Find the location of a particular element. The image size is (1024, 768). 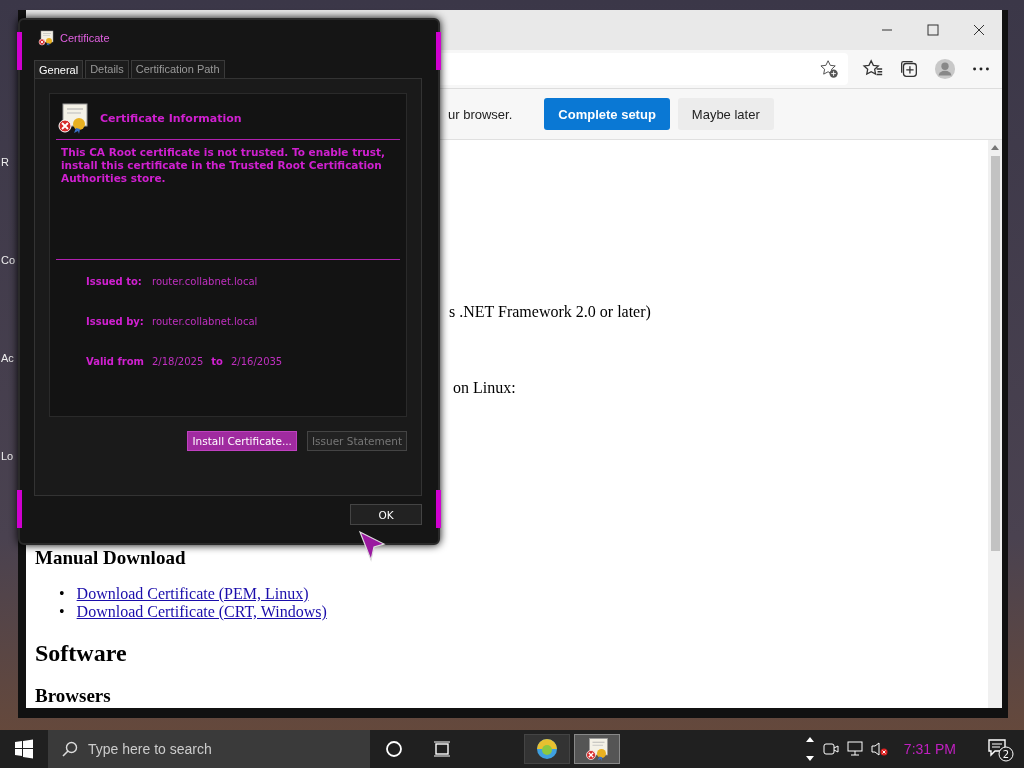

desktop-icon-label: R is located at coordinates (5, 163).